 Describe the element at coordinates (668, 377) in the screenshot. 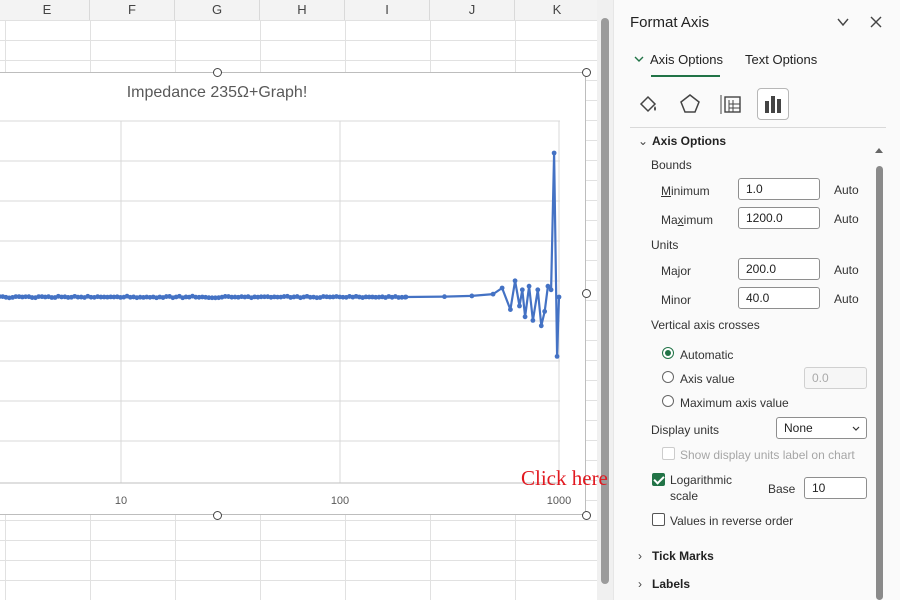

I see `radio-axis-value` at that location.